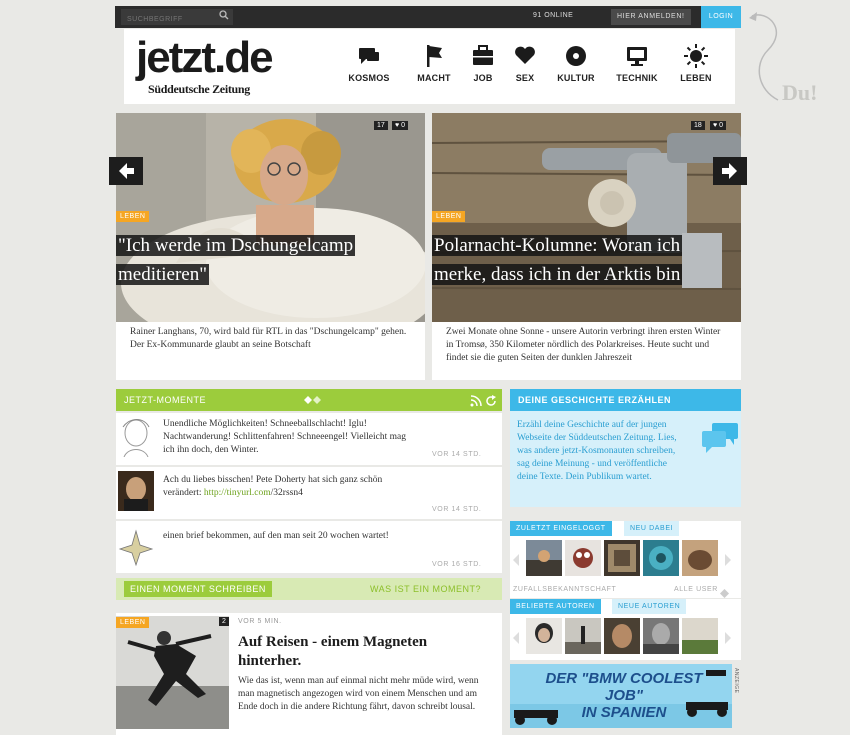  I want to click on avatar, so click(136, 437).